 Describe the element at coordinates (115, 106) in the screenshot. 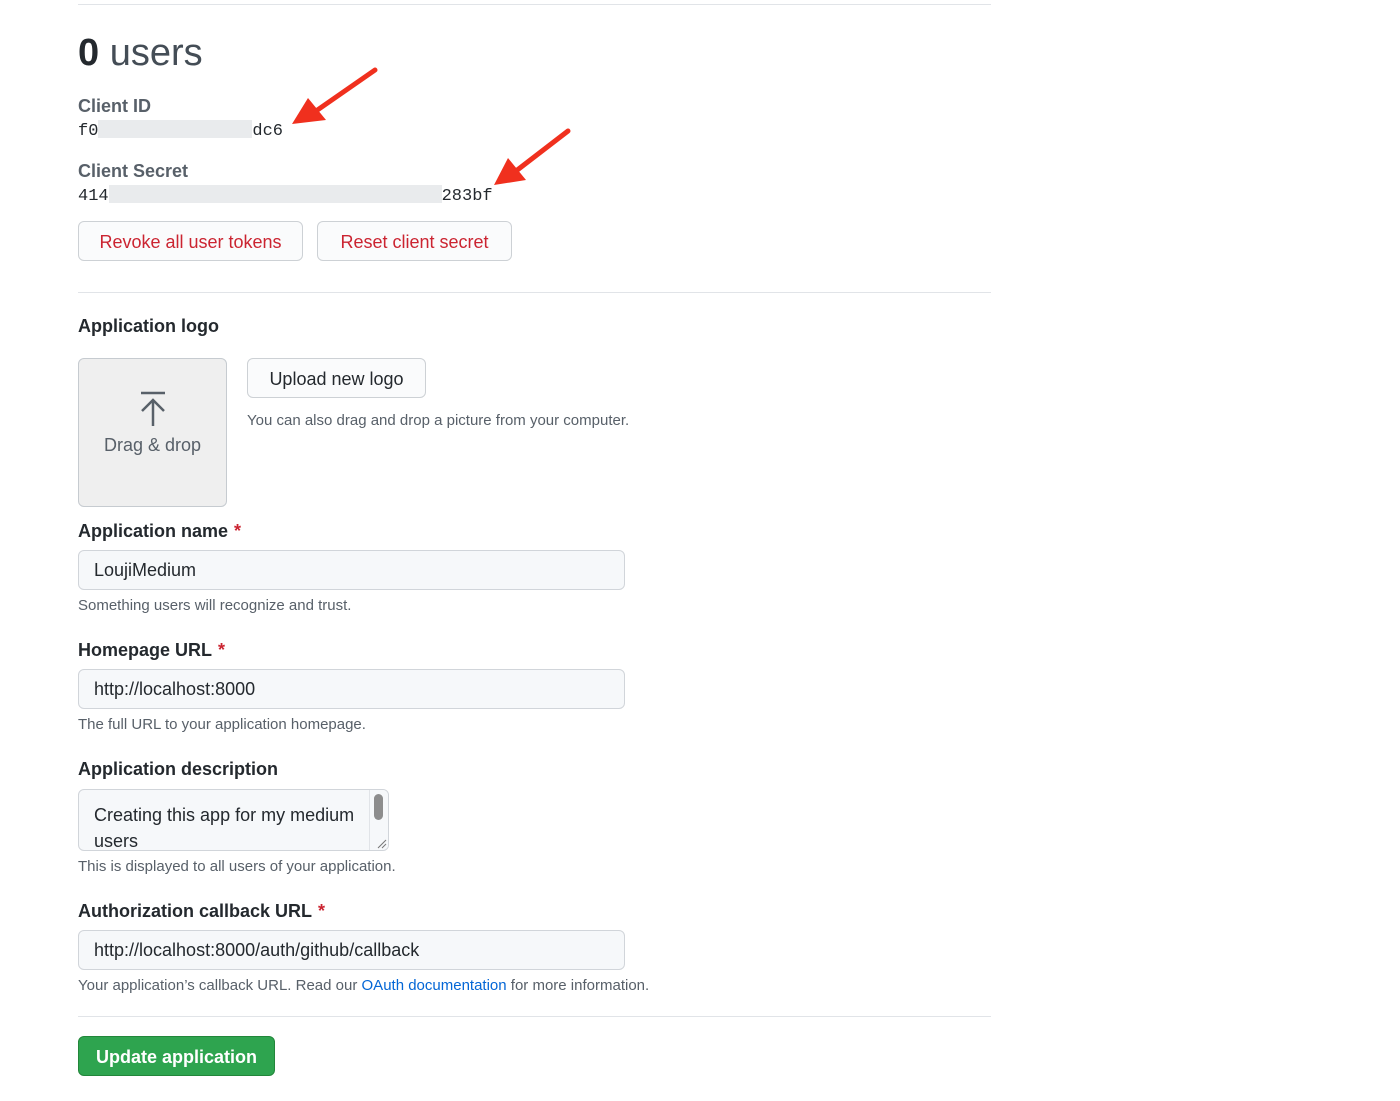

I see `client-id-label: Client ID` at that location.